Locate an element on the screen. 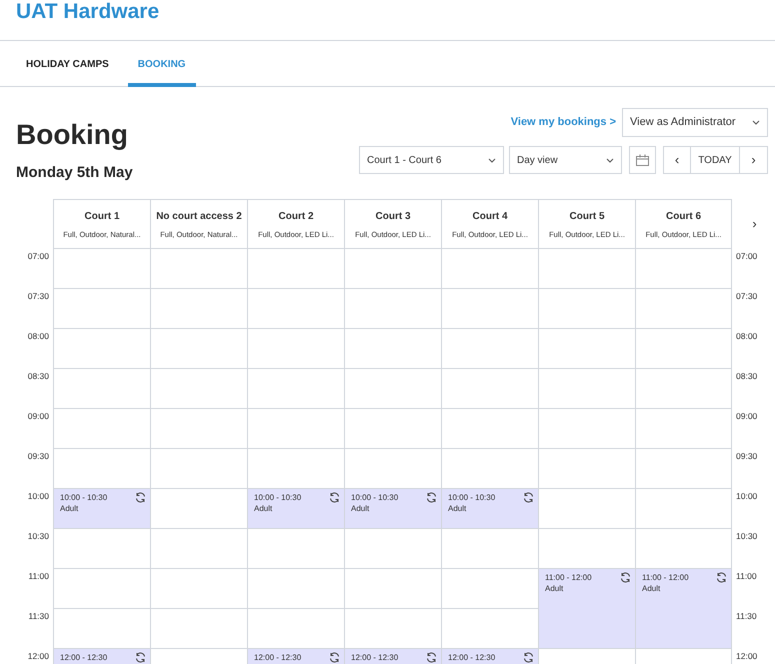 This screenshot has width=775, height=664. court-name: Court 5 is located at coordinates (587, 217).